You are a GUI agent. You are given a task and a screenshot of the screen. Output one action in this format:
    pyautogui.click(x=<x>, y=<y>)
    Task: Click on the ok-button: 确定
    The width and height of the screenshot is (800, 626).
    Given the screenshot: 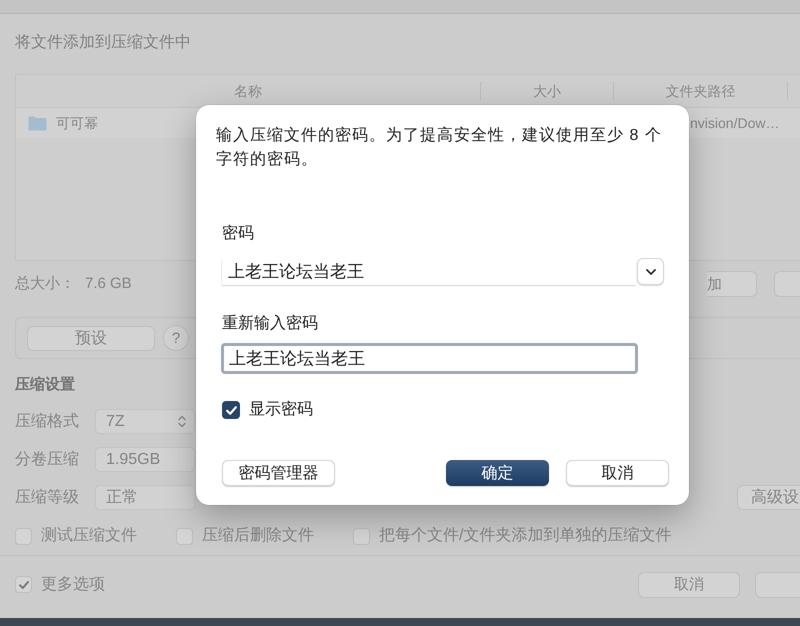 What is the action you would take?
    pyautogui.click(x=497, y=473)
    